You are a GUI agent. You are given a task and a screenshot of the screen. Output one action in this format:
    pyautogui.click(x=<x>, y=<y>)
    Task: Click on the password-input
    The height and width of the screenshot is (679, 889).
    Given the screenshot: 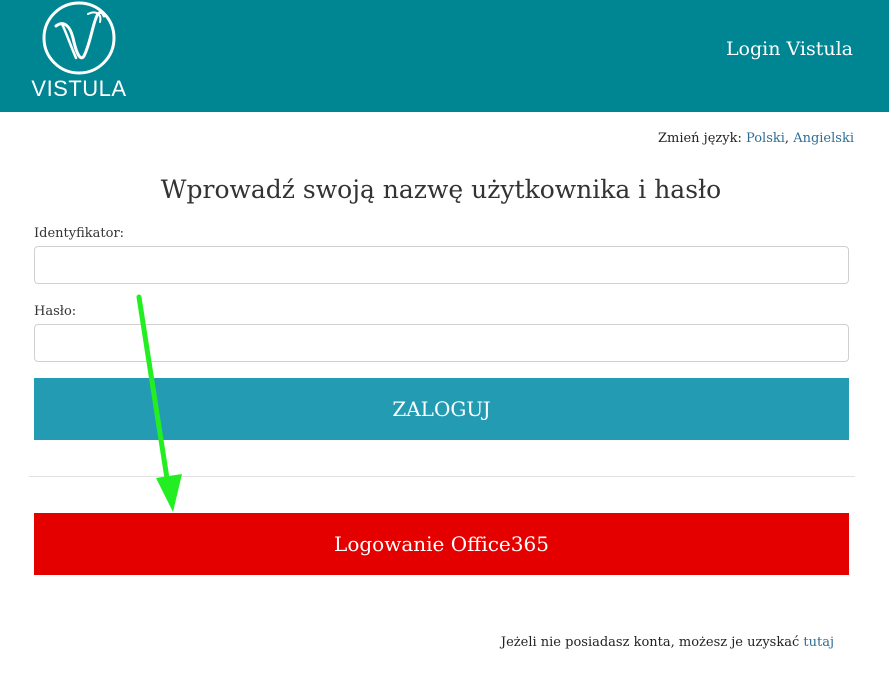 What is the action you would take?
    pyautogui.click(x=441, y=343)
    